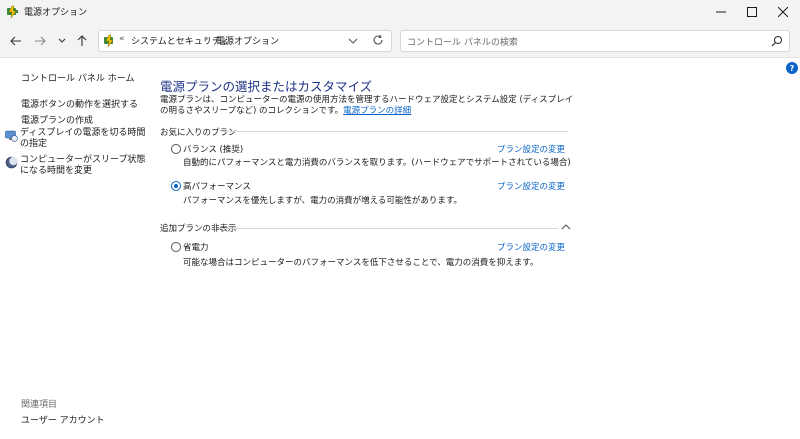  What do you see at coordinates (176, 247) in the screenshot?
I see `plan-power-saver-radio` at bounding box center [176, 247].